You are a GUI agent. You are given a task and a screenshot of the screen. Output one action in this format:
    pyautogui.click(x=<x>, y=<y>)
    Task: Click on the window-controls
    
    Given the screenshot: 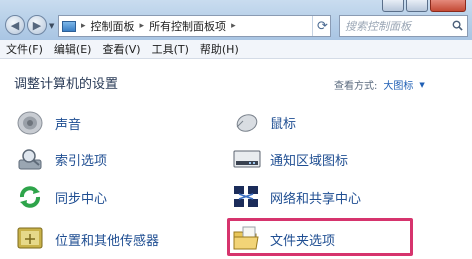 What is the action you would take?
    pyautogui.click(x=424, y=6)
    